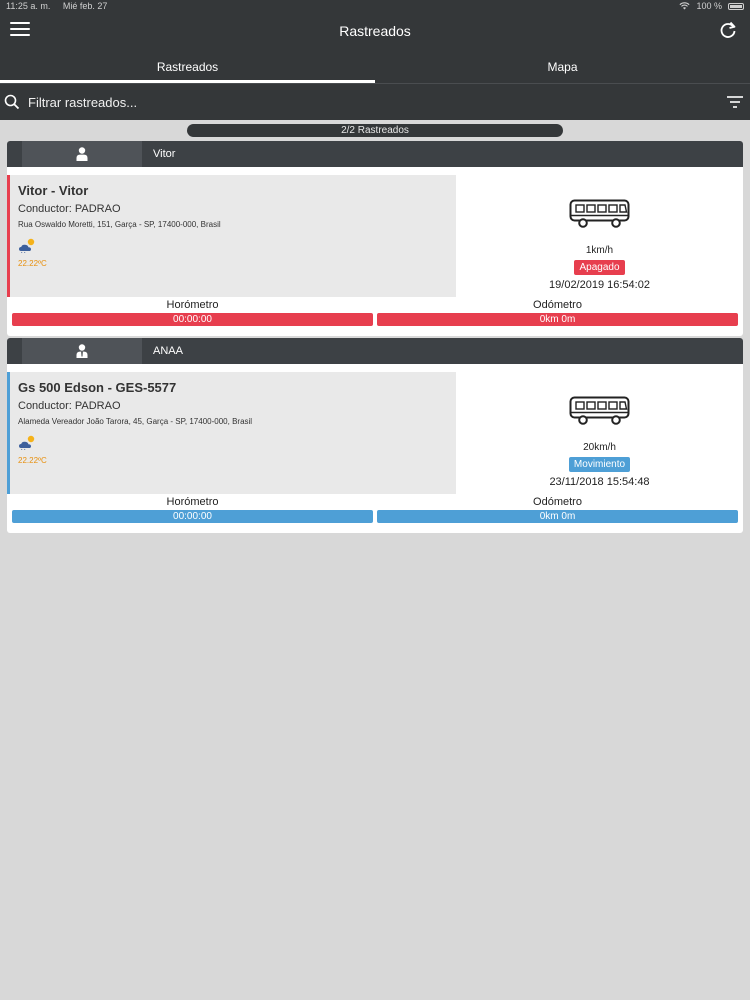  Describe the element at coordinates (164, 154) in the screenshot. I see `group-name: Vitor` at that location.